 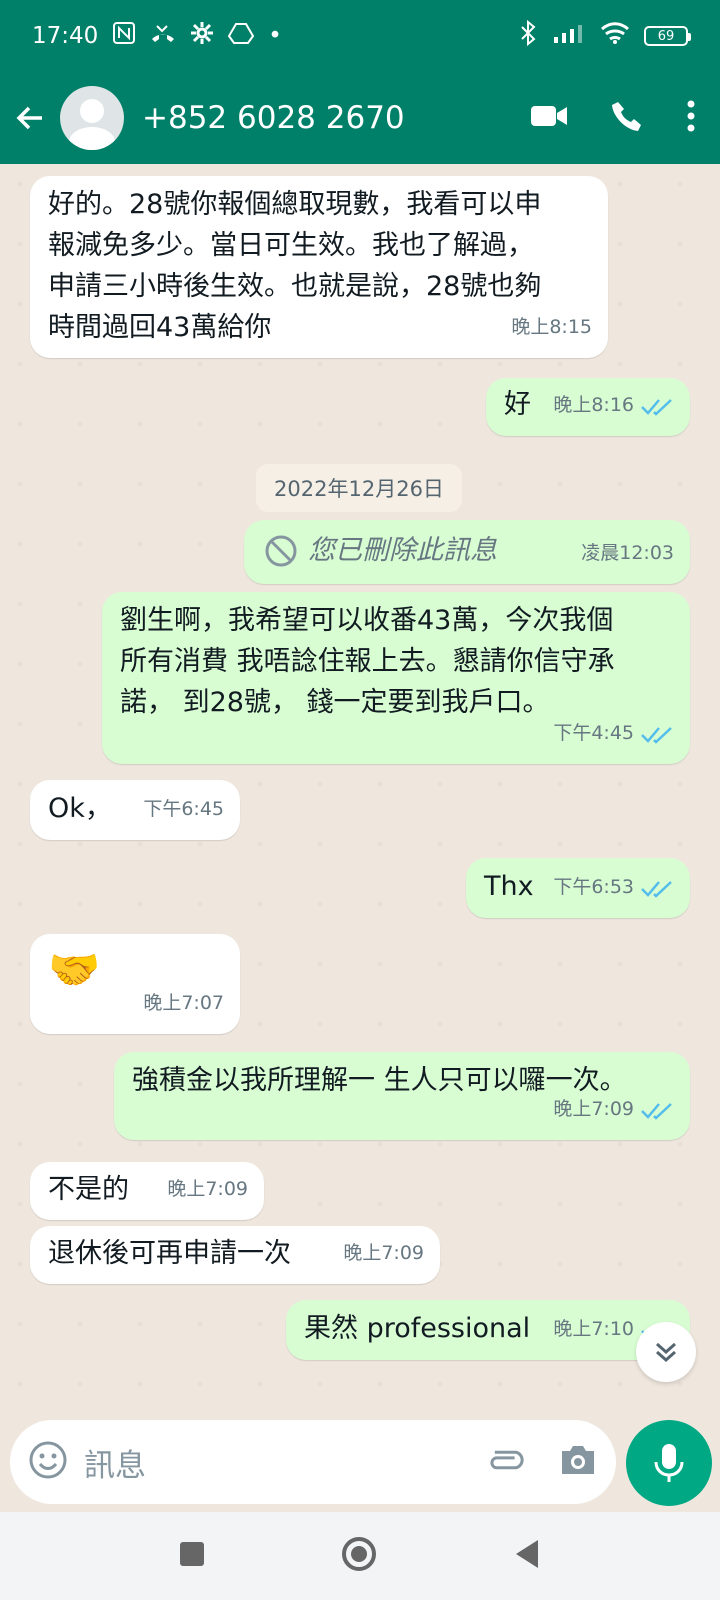 I want to click on message-time-status: 下午6:53, so click(x=613, y=887).